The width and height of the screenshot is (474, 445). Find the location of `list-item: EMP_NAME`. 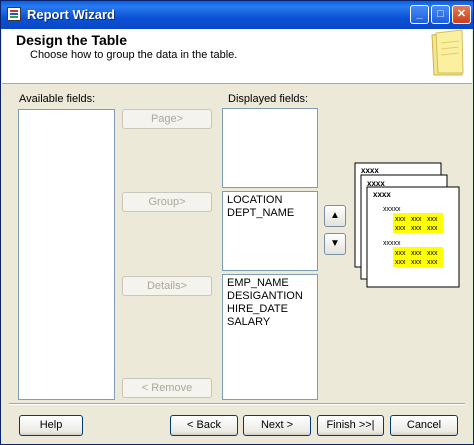

list-item: EMP_NAME is located at coordinates (270, 283).